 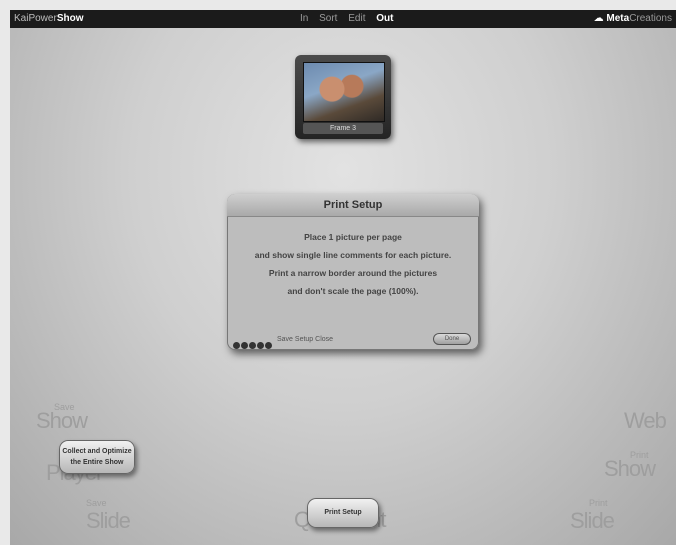 What do you see at coordinates (70, 18) in the screenshot?
I see `brand-name: Show` at bounding box center [70, 18].